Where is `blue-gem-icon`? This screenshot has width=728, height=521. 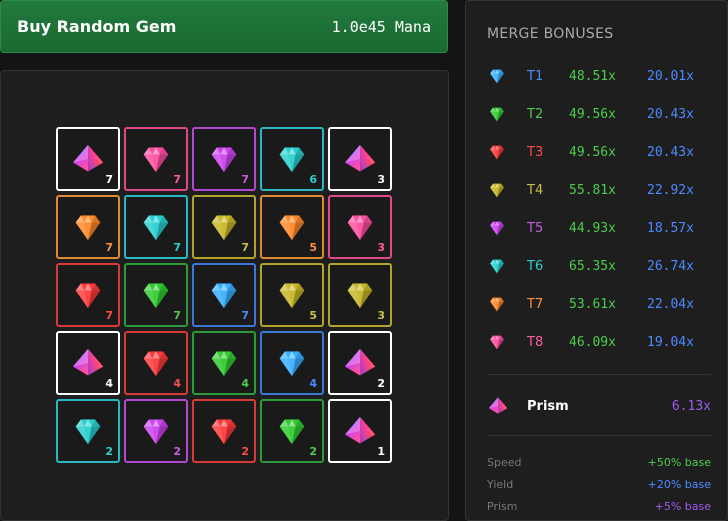 blue-gem-icon is located at coordinates (497, 76).